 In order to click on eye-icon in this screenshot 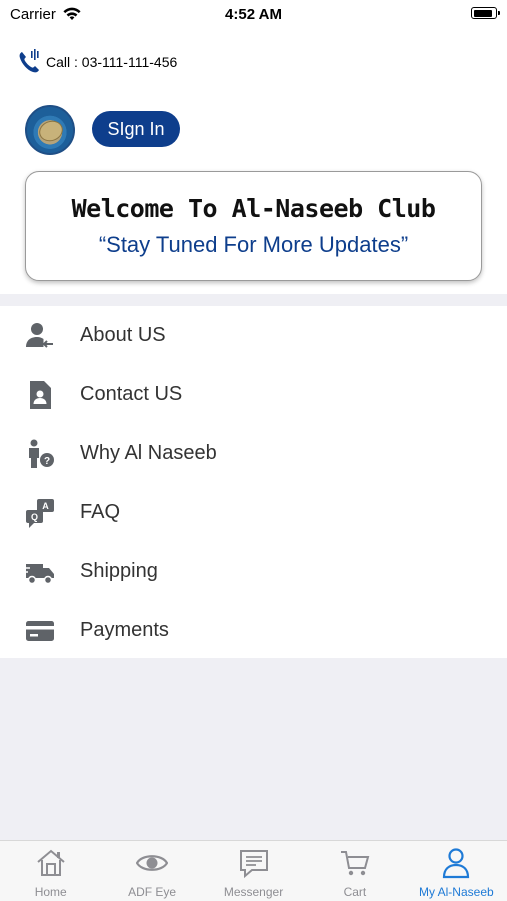, I will do `click(152, 863)`.